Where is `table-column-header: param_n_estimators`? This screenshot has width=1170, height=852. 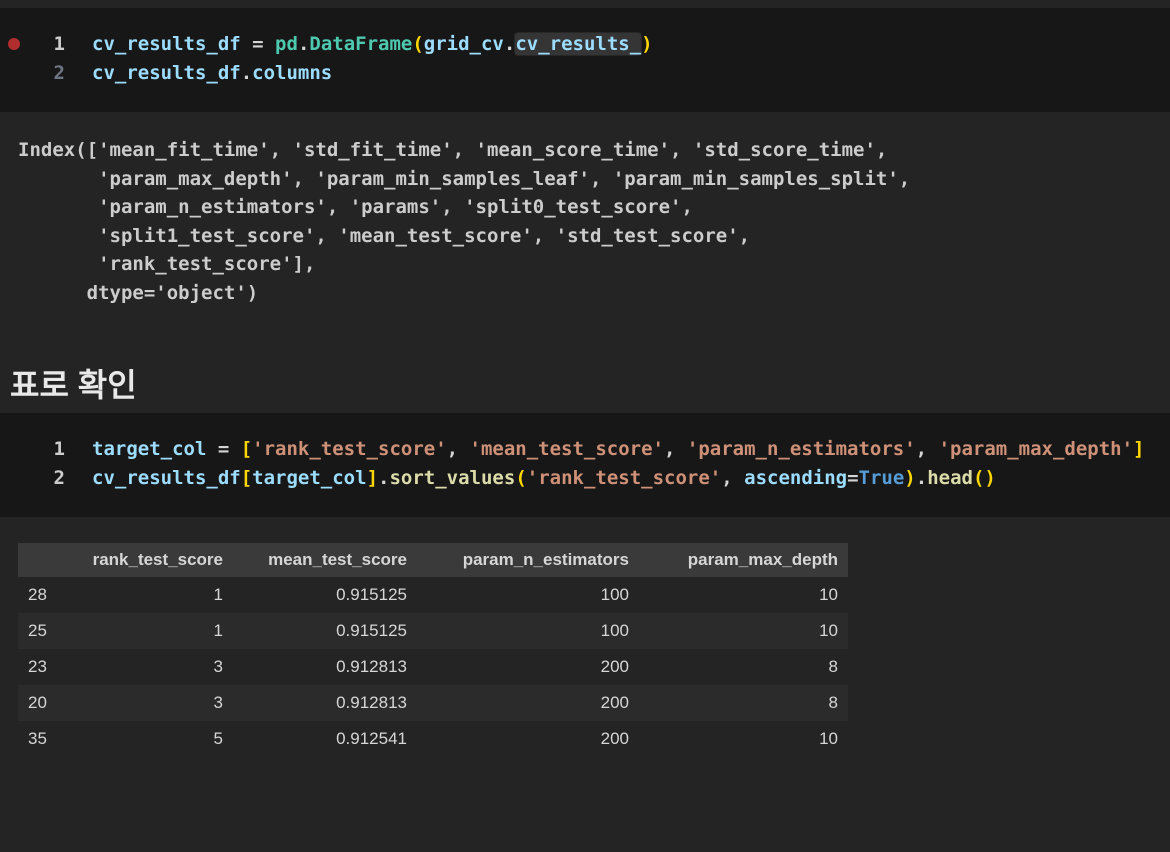
table-column-header: param_n_estimators is located at coordinates (528, 560).